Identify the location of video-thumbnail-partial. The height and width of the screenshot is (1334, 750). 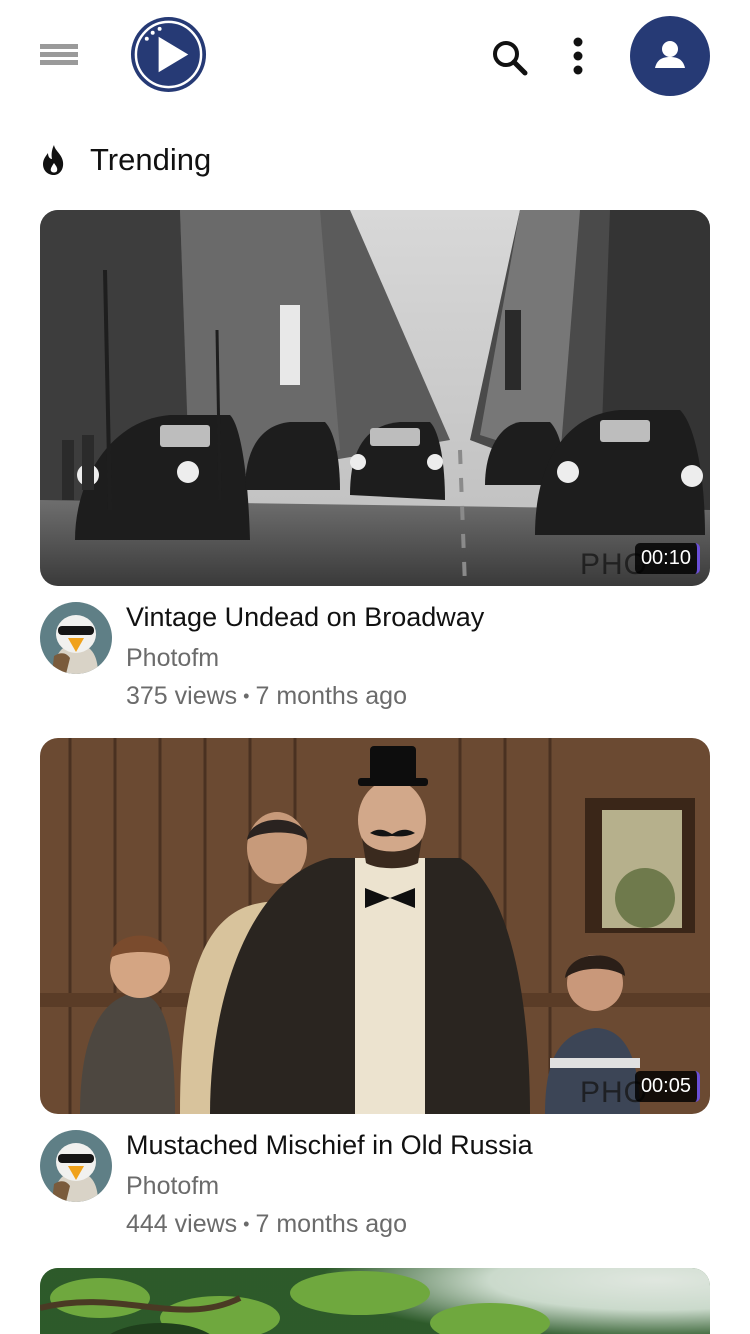
(375, 1301).